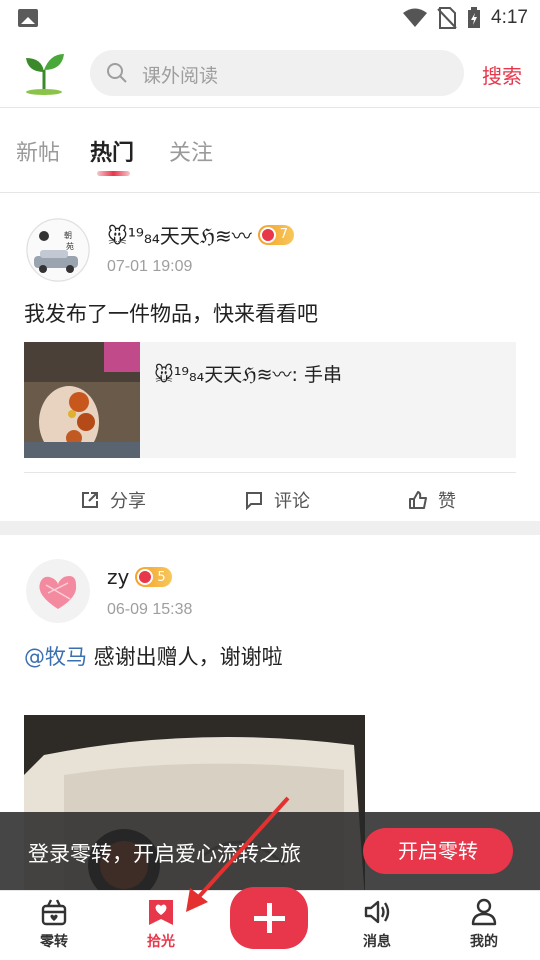 This screenshot has height=960, width=540. What do you see at coordinates (58, 591) in the screenshot?
I see `avatar` at bounding box center [58, 591].